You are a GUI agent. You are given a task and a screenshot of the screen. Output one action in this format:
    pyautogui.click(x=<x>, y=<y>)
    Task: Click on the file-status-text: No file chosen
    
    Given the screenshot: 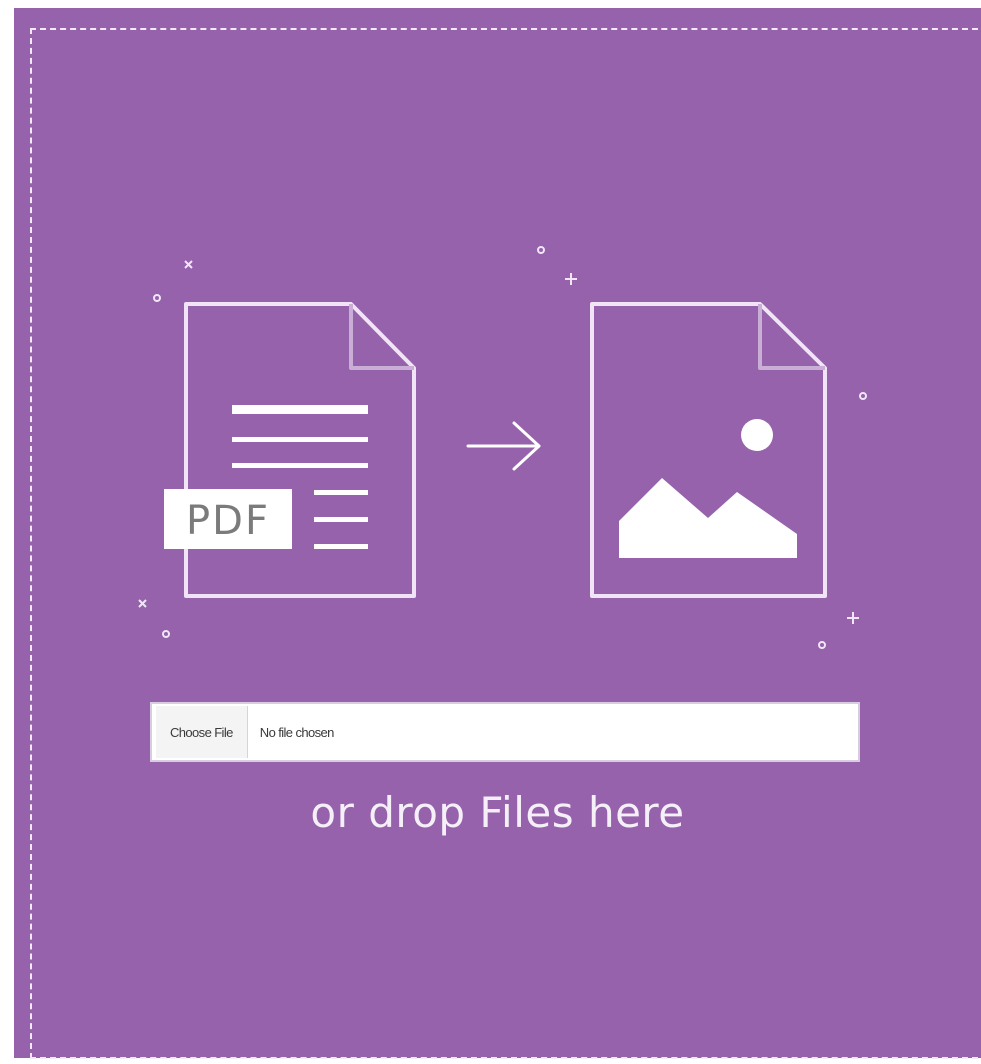 What is the action you would take?
    pyautogui.click(x=297, y=732)
    